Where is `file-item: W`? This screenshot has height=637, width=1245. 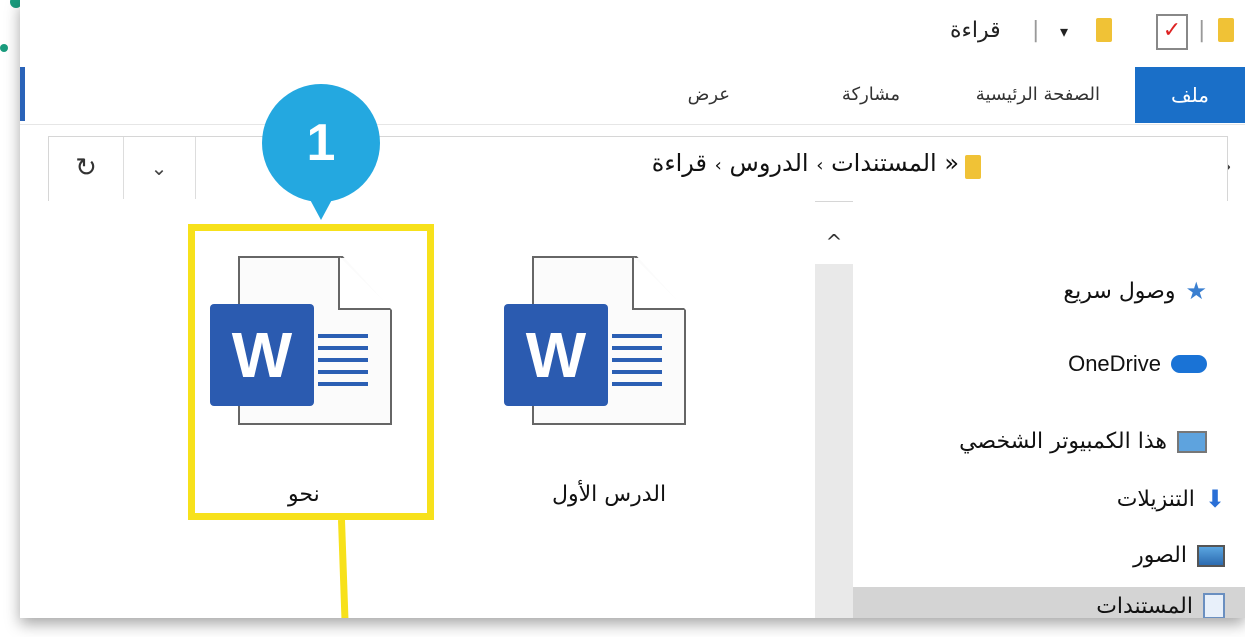
file-item: W is located at coordinates (595, 341).